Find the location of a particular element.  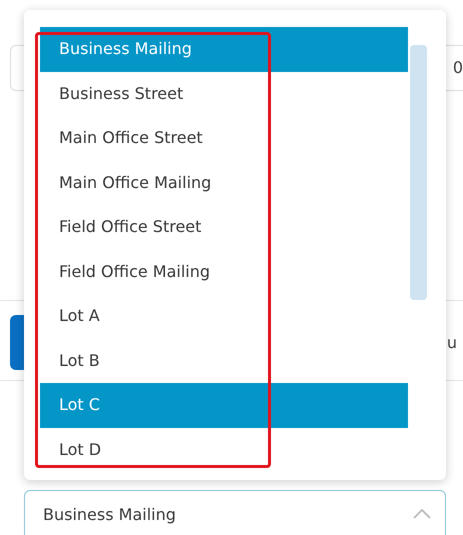

dropdown-option: Lot A is located at coordinates (224, 316).